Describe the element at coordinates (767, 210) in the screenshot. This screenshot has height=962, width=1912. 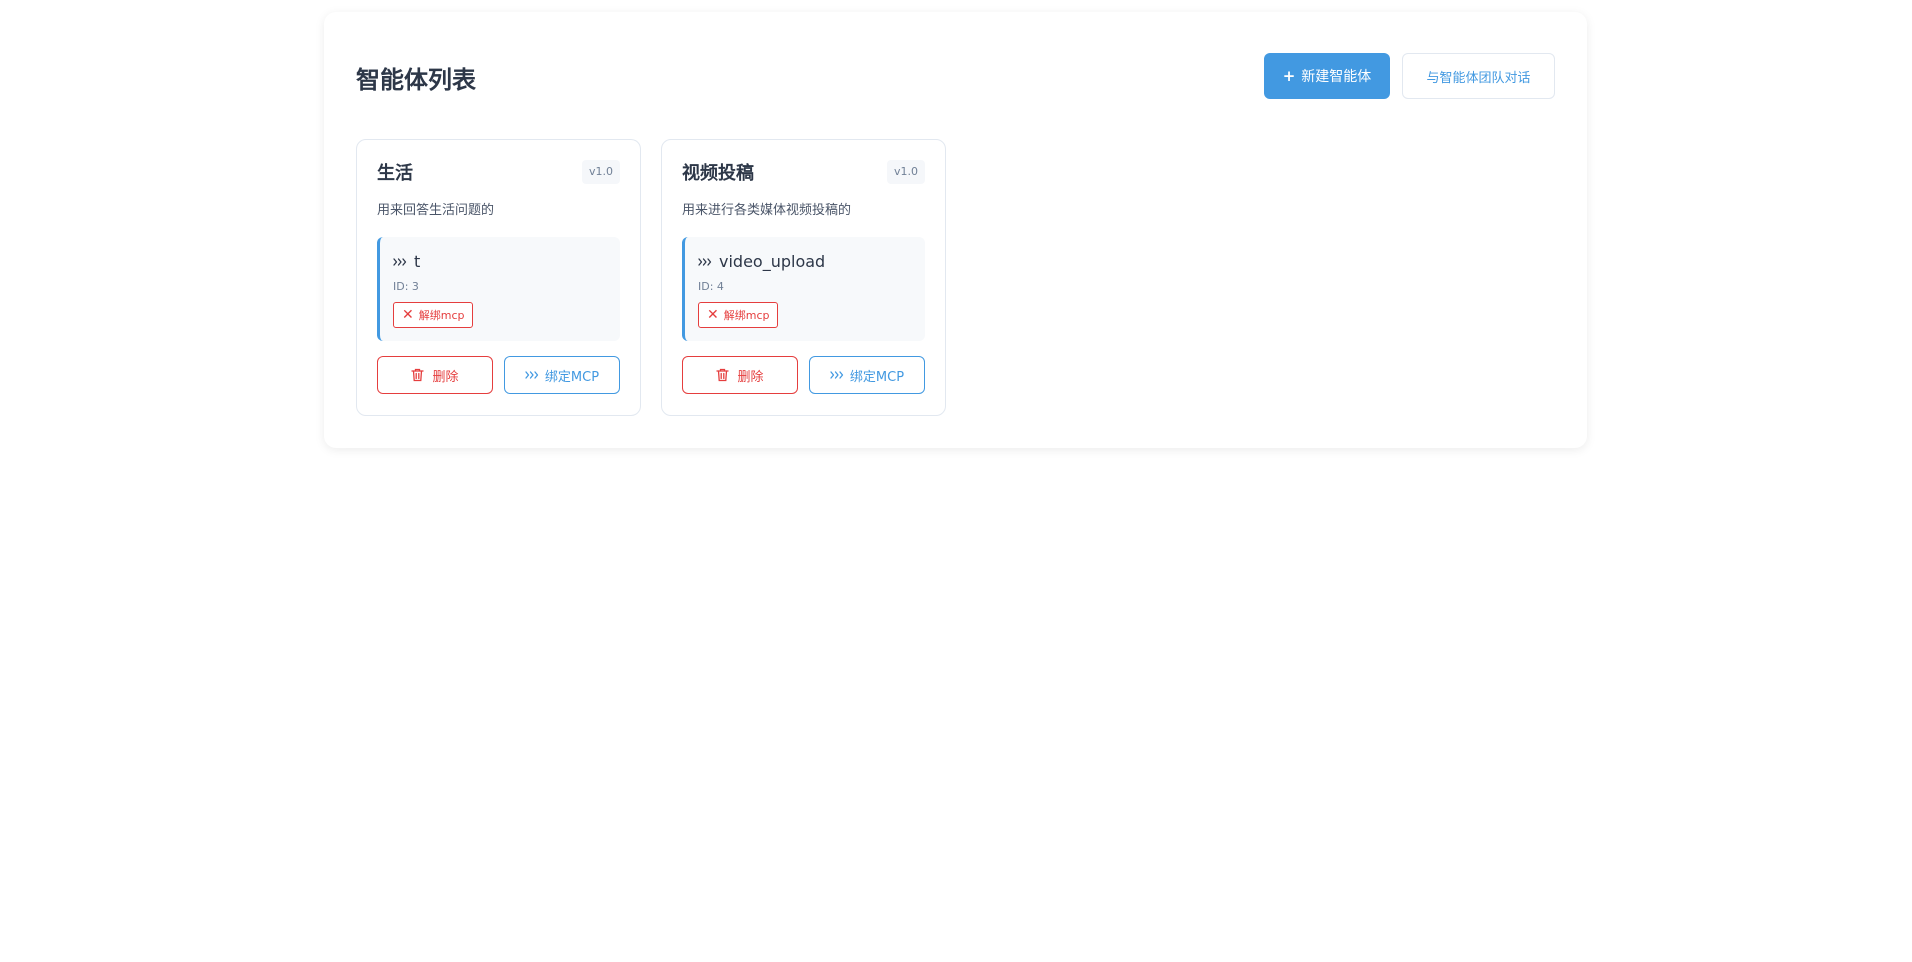
I see `agent-description: 用来进行各类媒体视频投稿的` at that location.